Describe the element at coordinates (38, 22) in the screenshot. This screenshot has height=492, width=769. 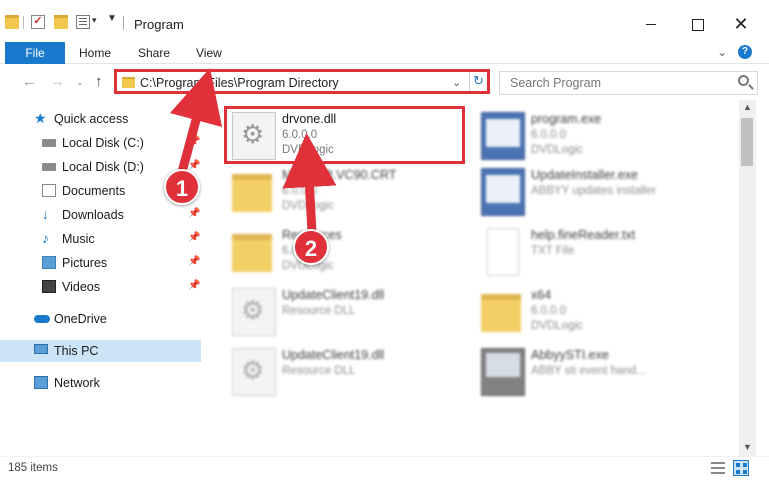
I see `properties-check-icon: ✓` at that location.